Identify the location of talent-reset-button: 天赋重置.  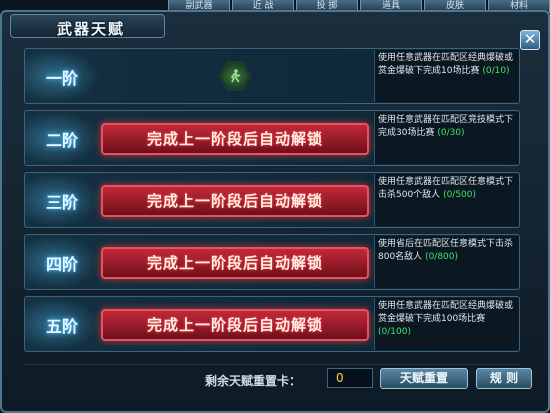
(424, 378).